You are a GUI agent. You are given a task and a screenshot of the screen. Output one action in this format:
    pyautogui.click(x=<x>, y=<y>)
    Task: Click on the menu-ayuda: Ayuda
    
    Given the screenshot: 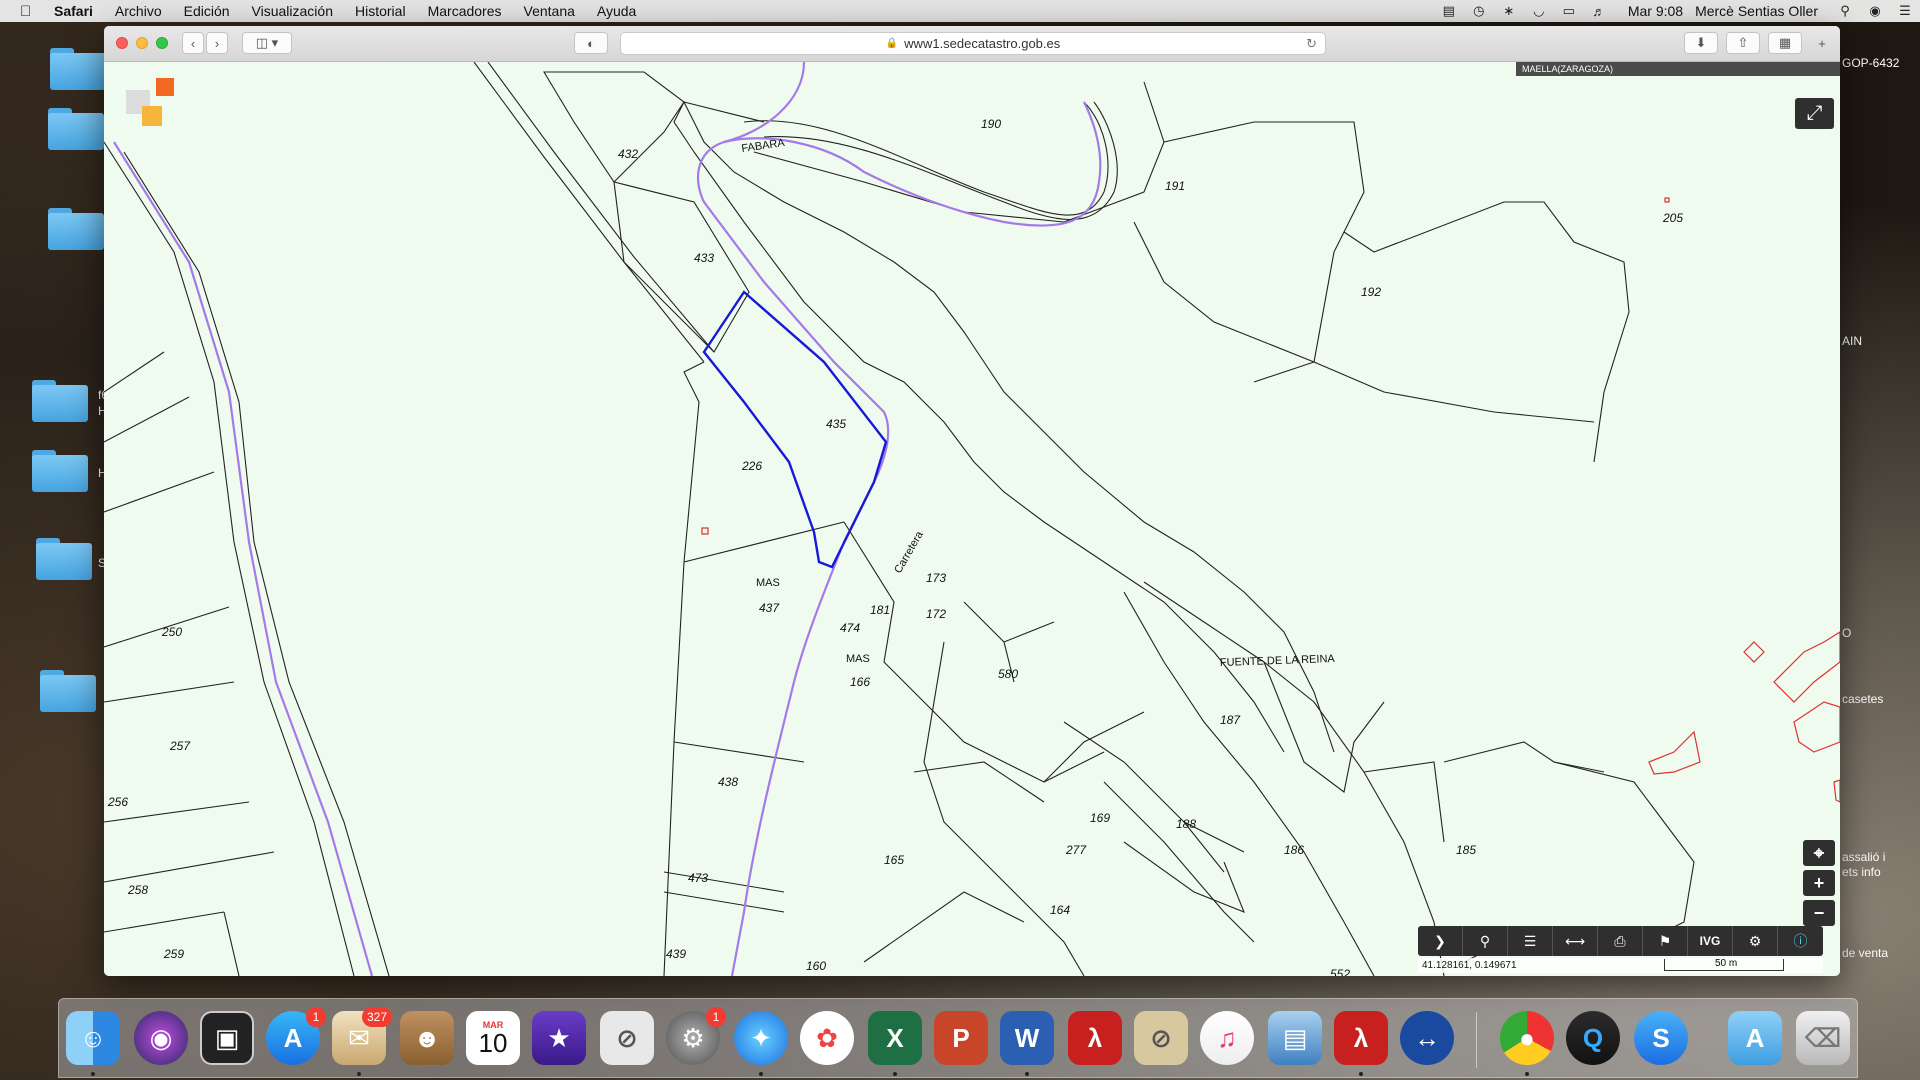 What is the action you would take?
    pyautogui.click(x=616, y=11)
    